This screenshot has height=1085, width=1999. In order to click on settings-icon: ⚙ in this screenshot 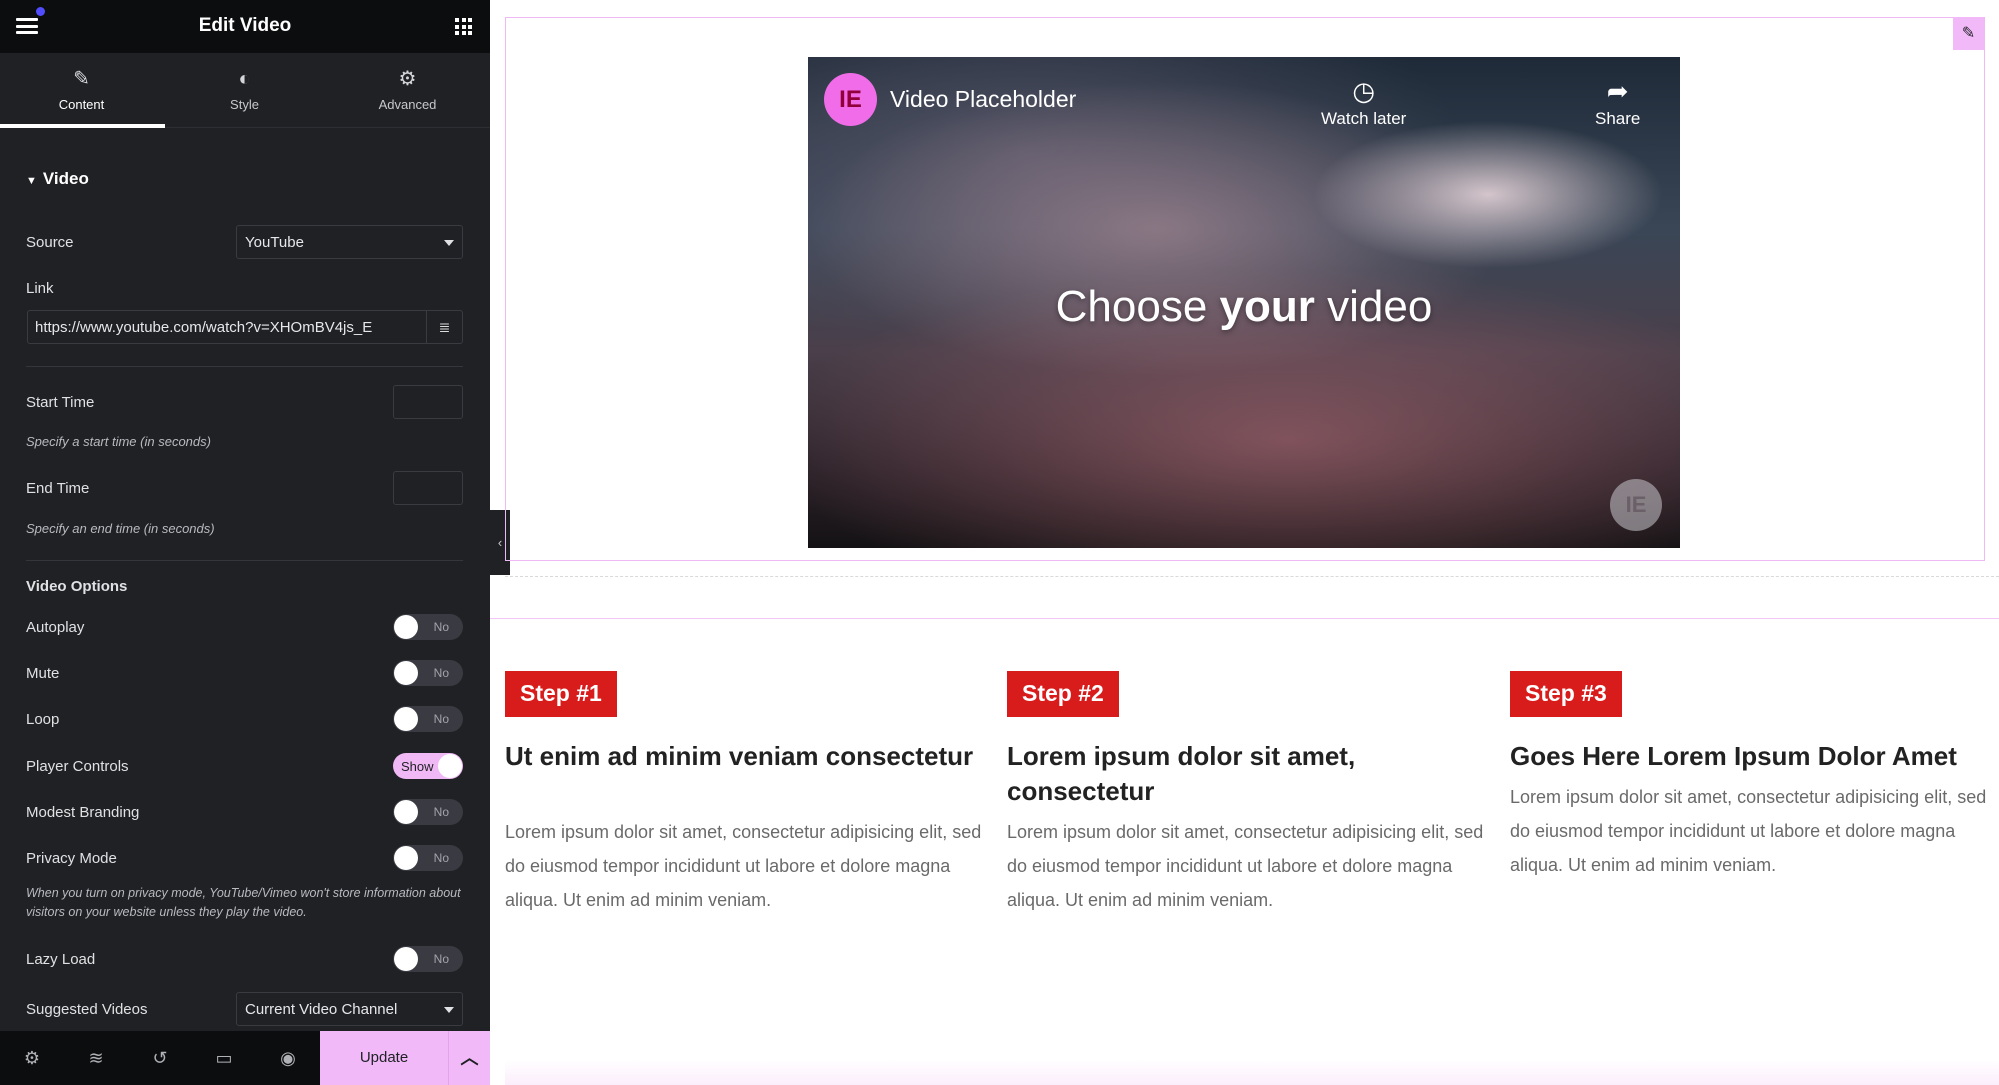, I will do `click(32, 1058)`.